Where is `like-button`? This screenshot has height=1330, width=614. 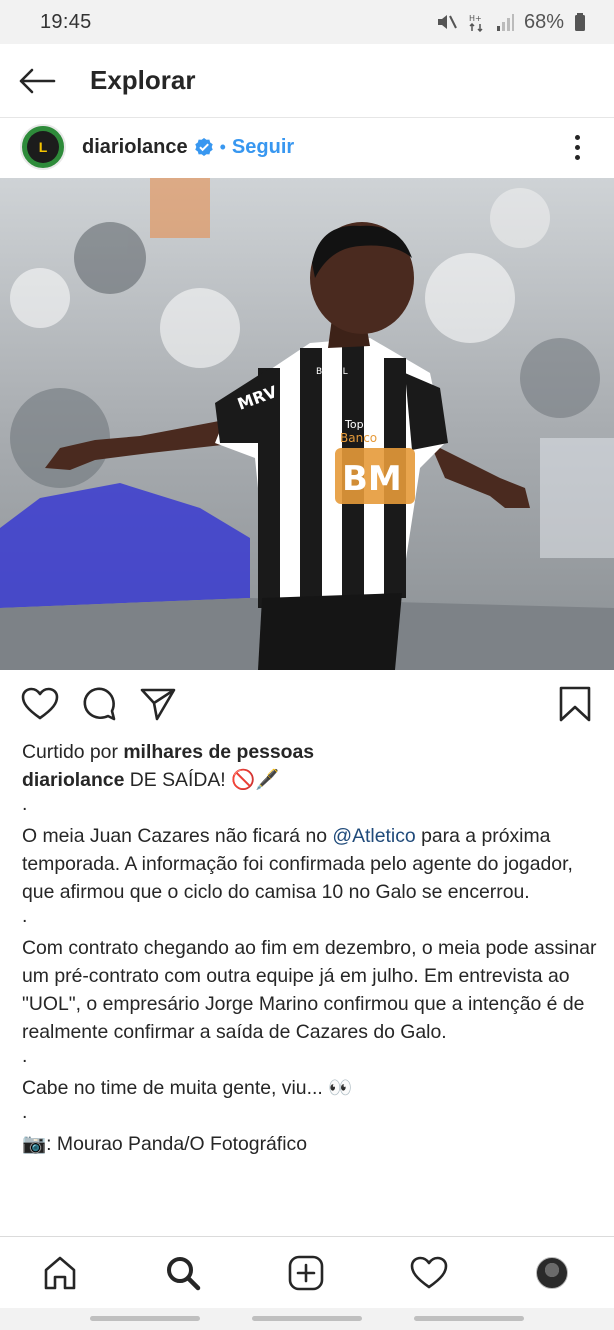 like-button is located at coordinates (40, 704).